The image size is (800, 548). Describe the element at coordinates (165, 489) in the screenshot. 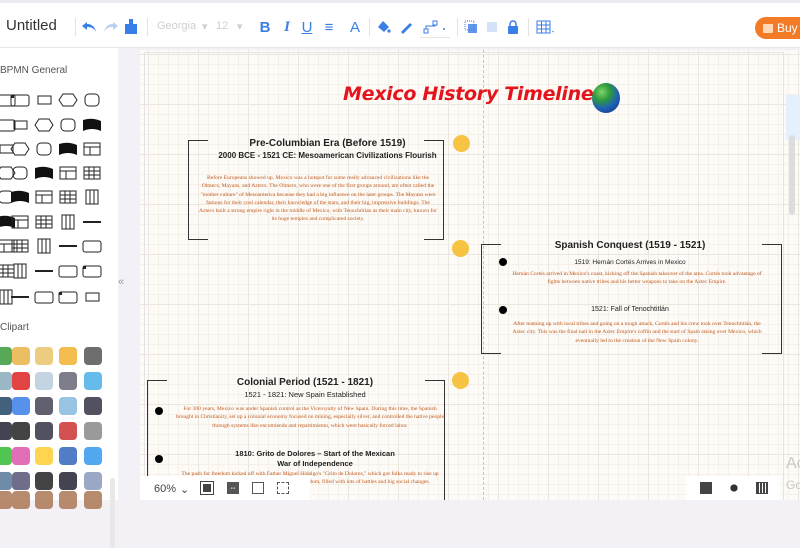

I see `zoom-level: 60%` at that location.